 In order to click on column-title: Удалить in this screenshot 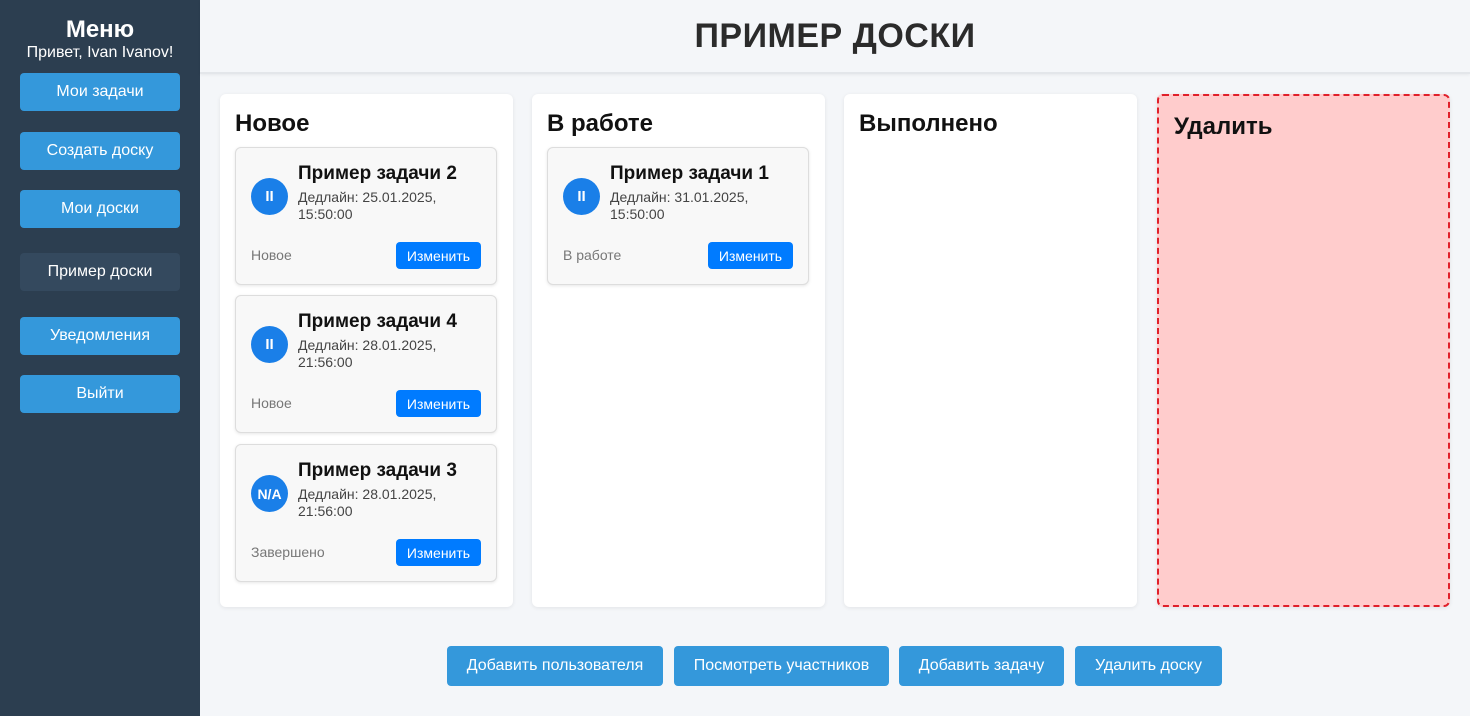, I will do `click(1223, 126)`.